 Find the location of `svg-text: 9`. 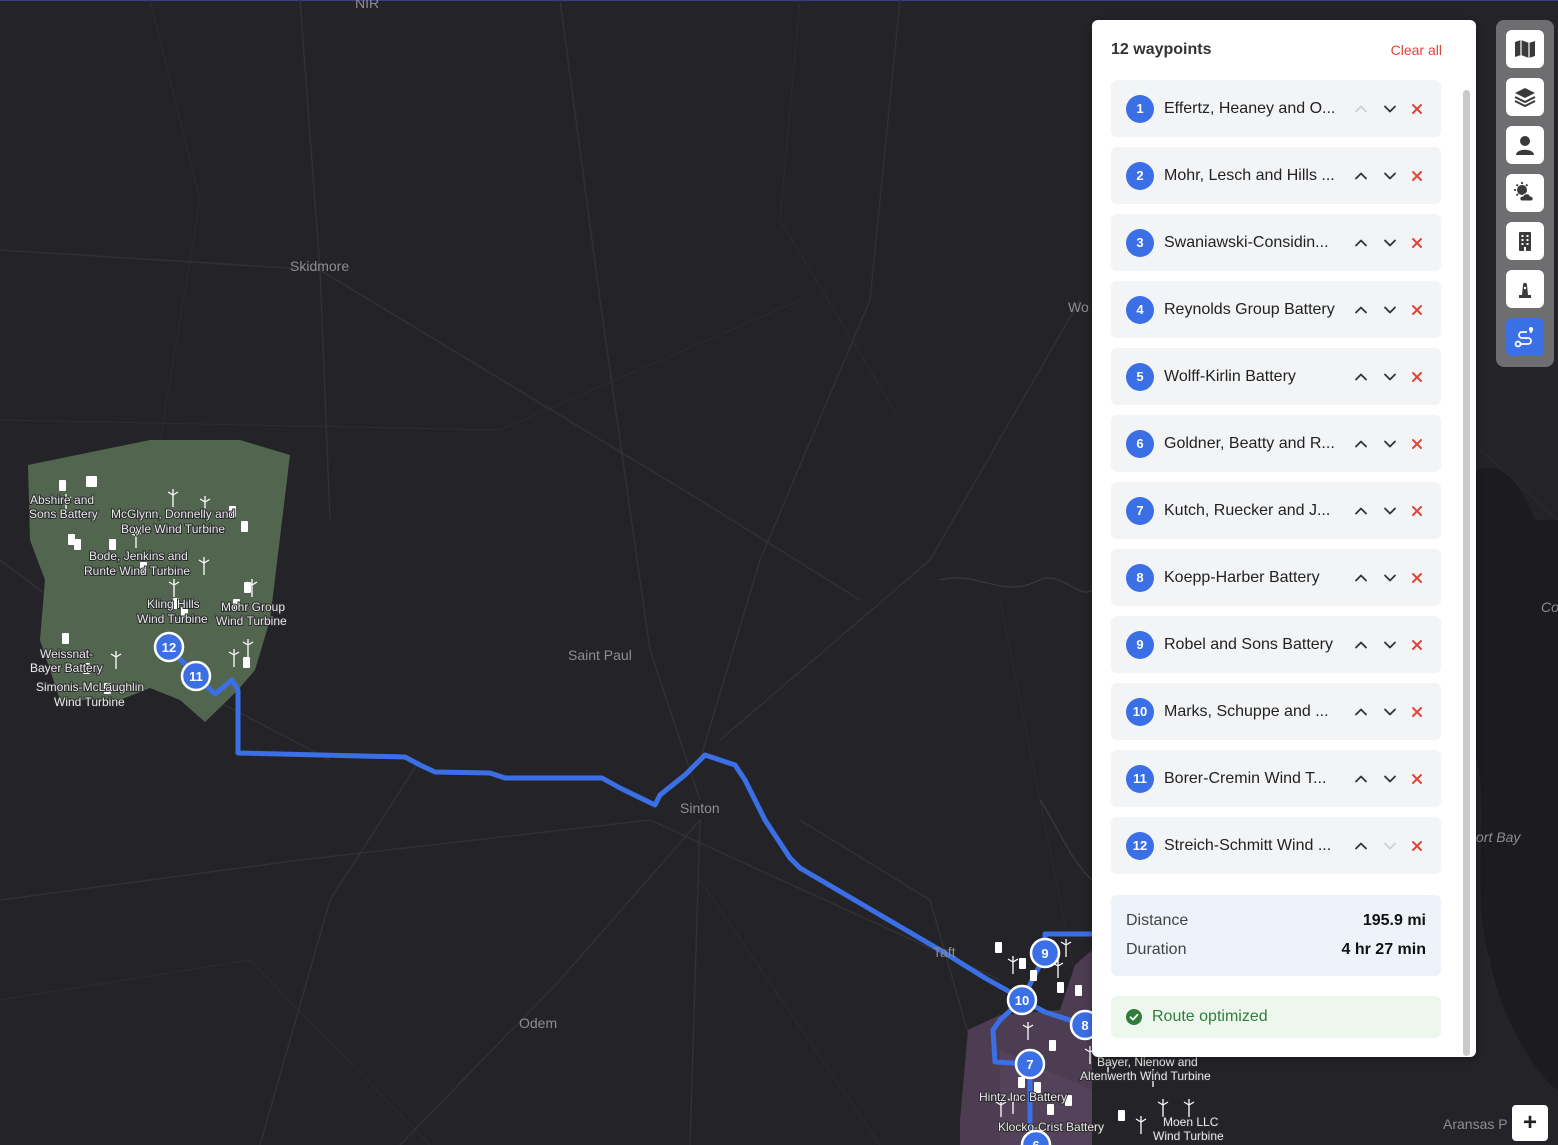

svg-text: 9 is located at coordinates (1044, 953).